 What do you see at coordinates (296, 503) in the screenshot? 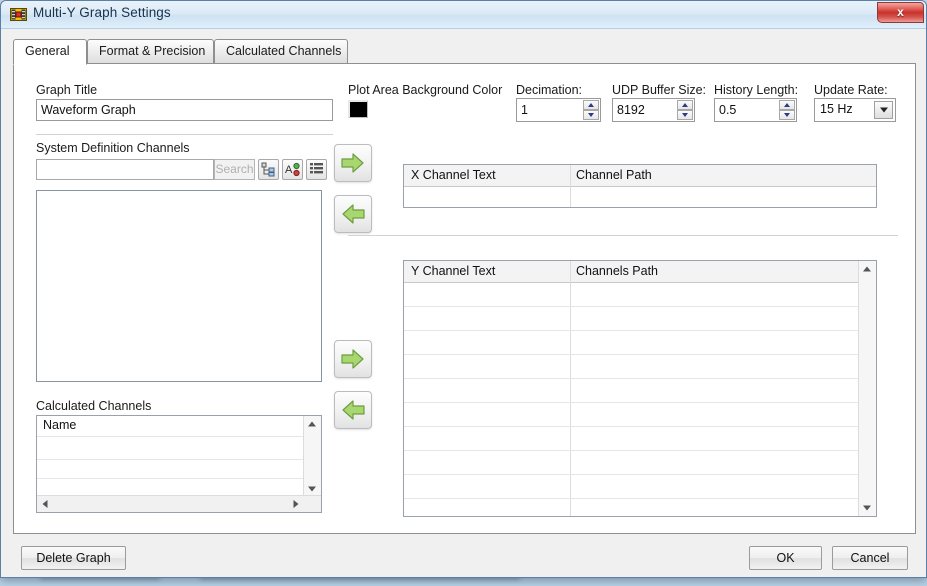
I see `scroll-right-icon` at bounding box center [296, 503].